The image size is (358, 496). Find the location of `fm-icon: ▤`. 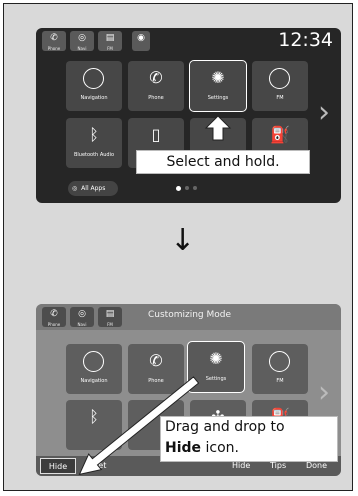

fm-icon: ▤ is located at coordinates (110, 38).